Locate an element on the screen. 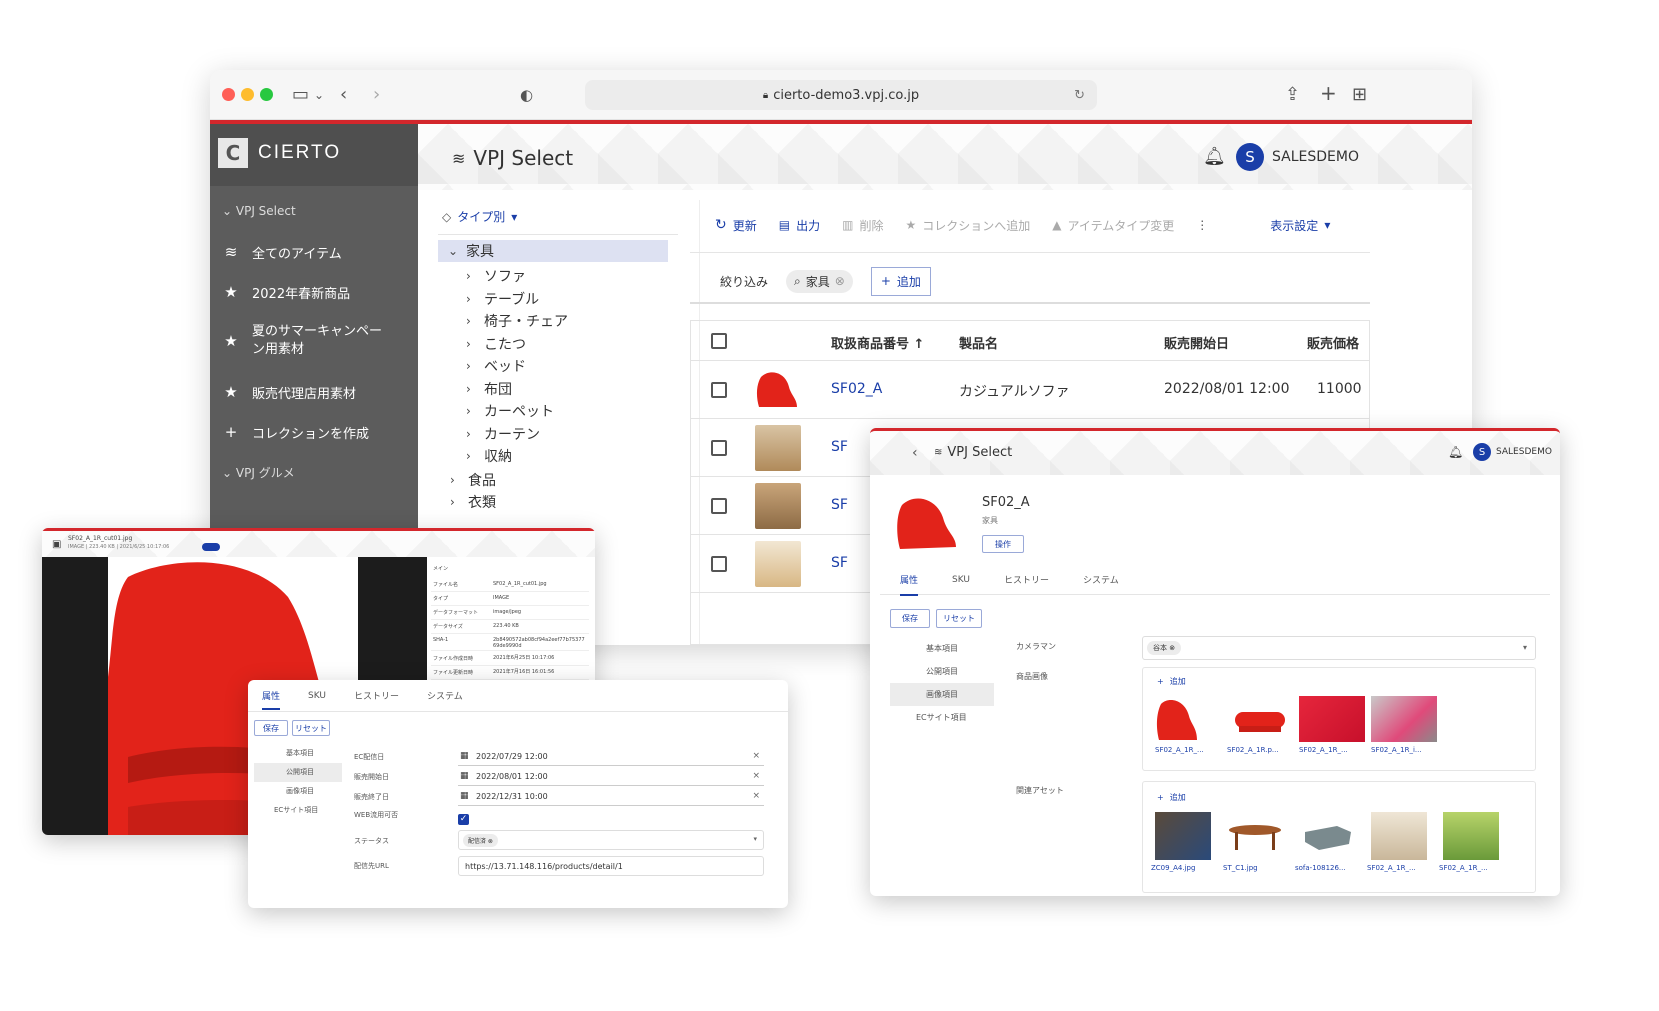 The height and width of the screenshot is (1011, 1659). back-icon: ‹ is located at coordinates (343, 94).